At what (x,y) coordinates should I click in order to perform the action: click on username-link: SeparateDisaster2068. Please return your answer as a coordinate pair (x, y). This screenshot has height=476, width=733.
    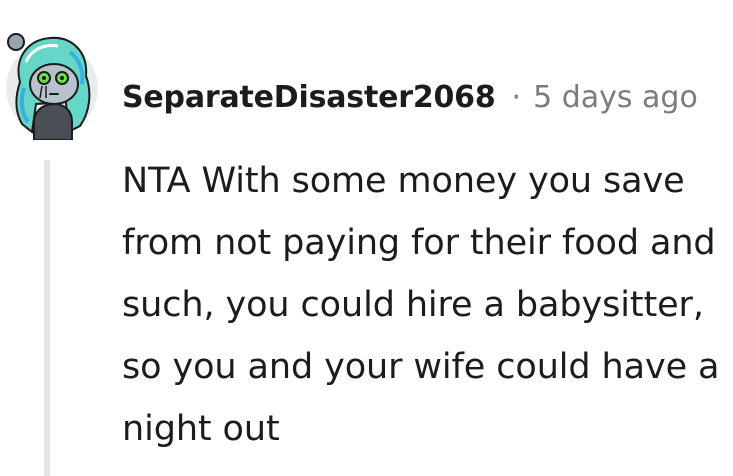
    Looking at the image, I should click on (309, 97).